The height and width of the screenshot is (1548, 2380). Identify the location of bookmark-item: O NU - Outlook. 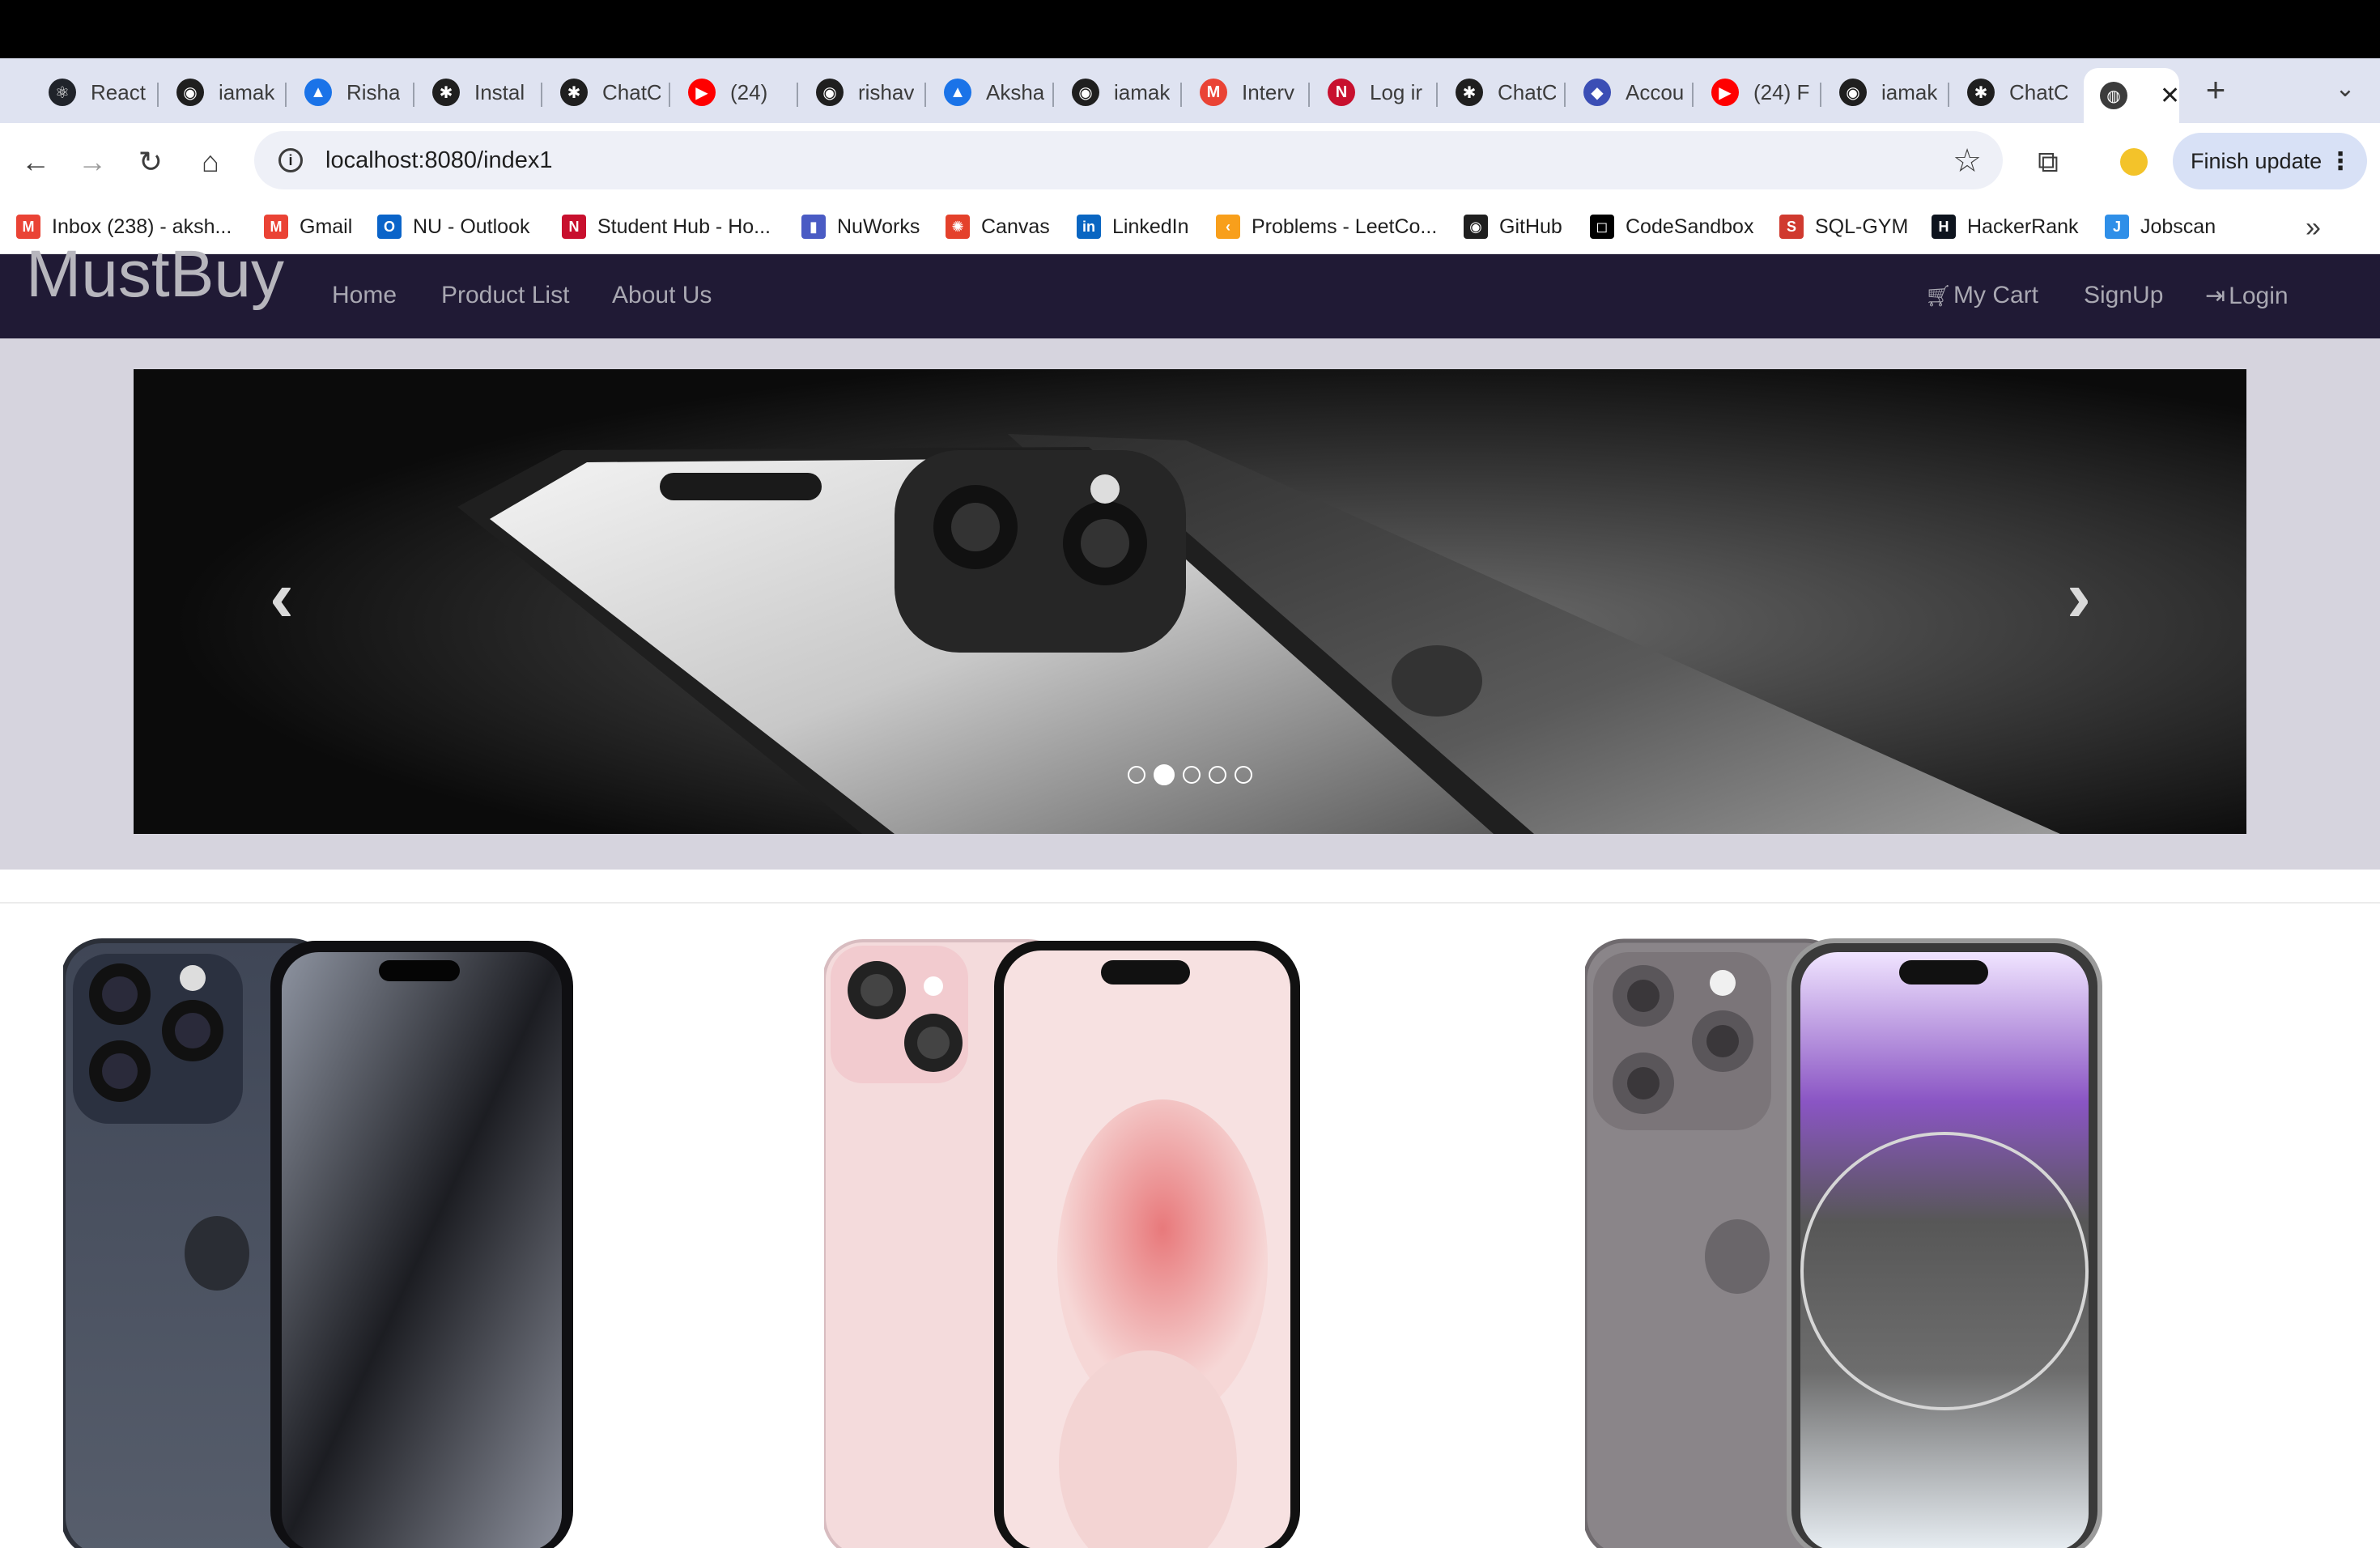
(453, 226).